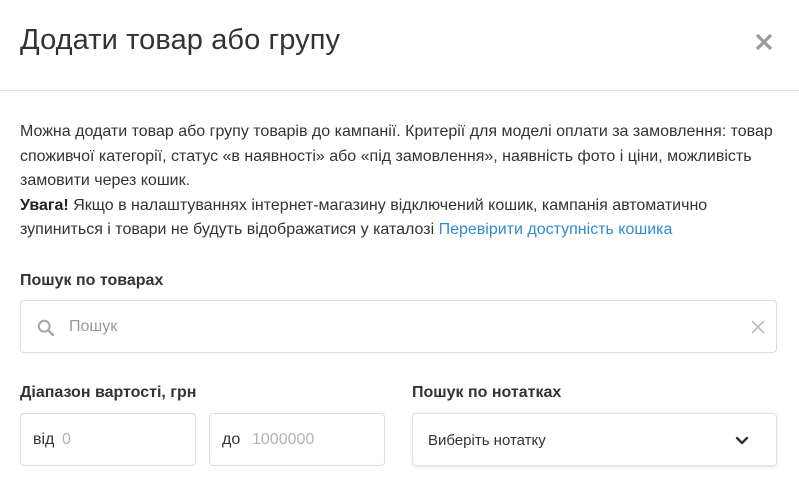 Image resolution: width=799 pixels, height=480 pixels. Describe the element at coordinates (92, 280) in the screenshot. I see `product-search-label: Пошук по товарах` at that location.